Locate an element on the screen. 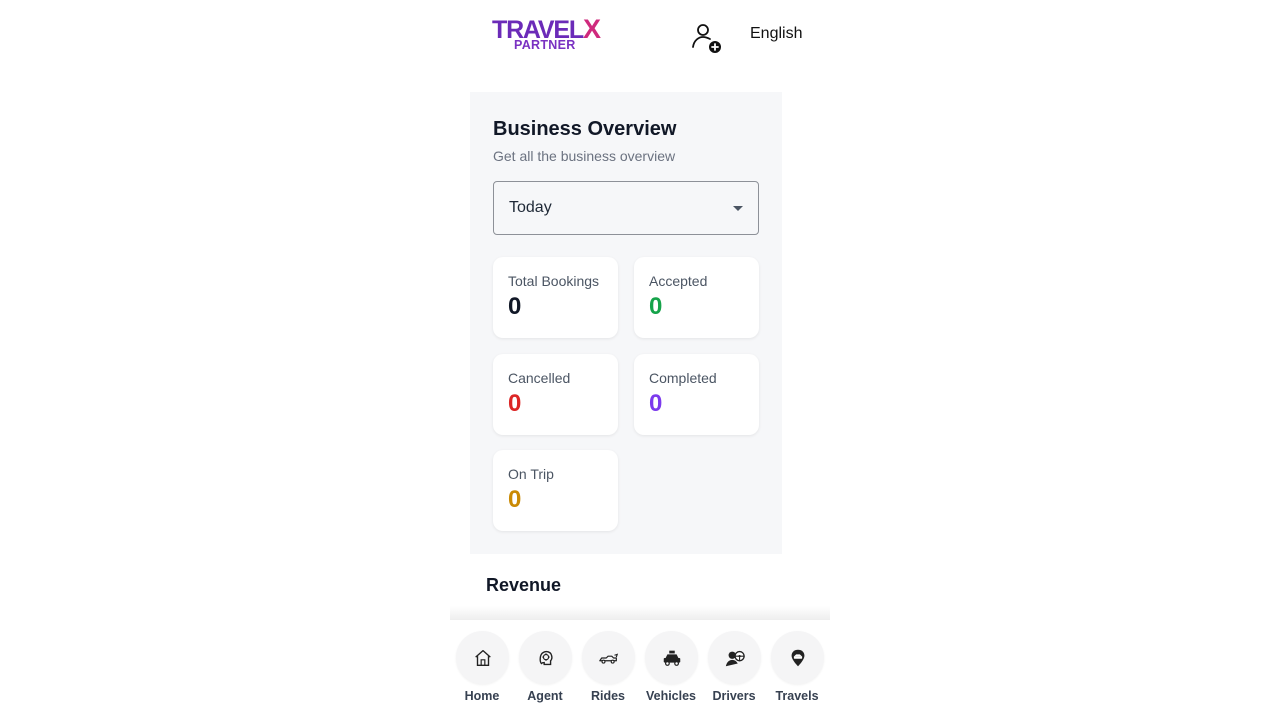  nav-item-travels: Travels is located at coordinates (797, 671).